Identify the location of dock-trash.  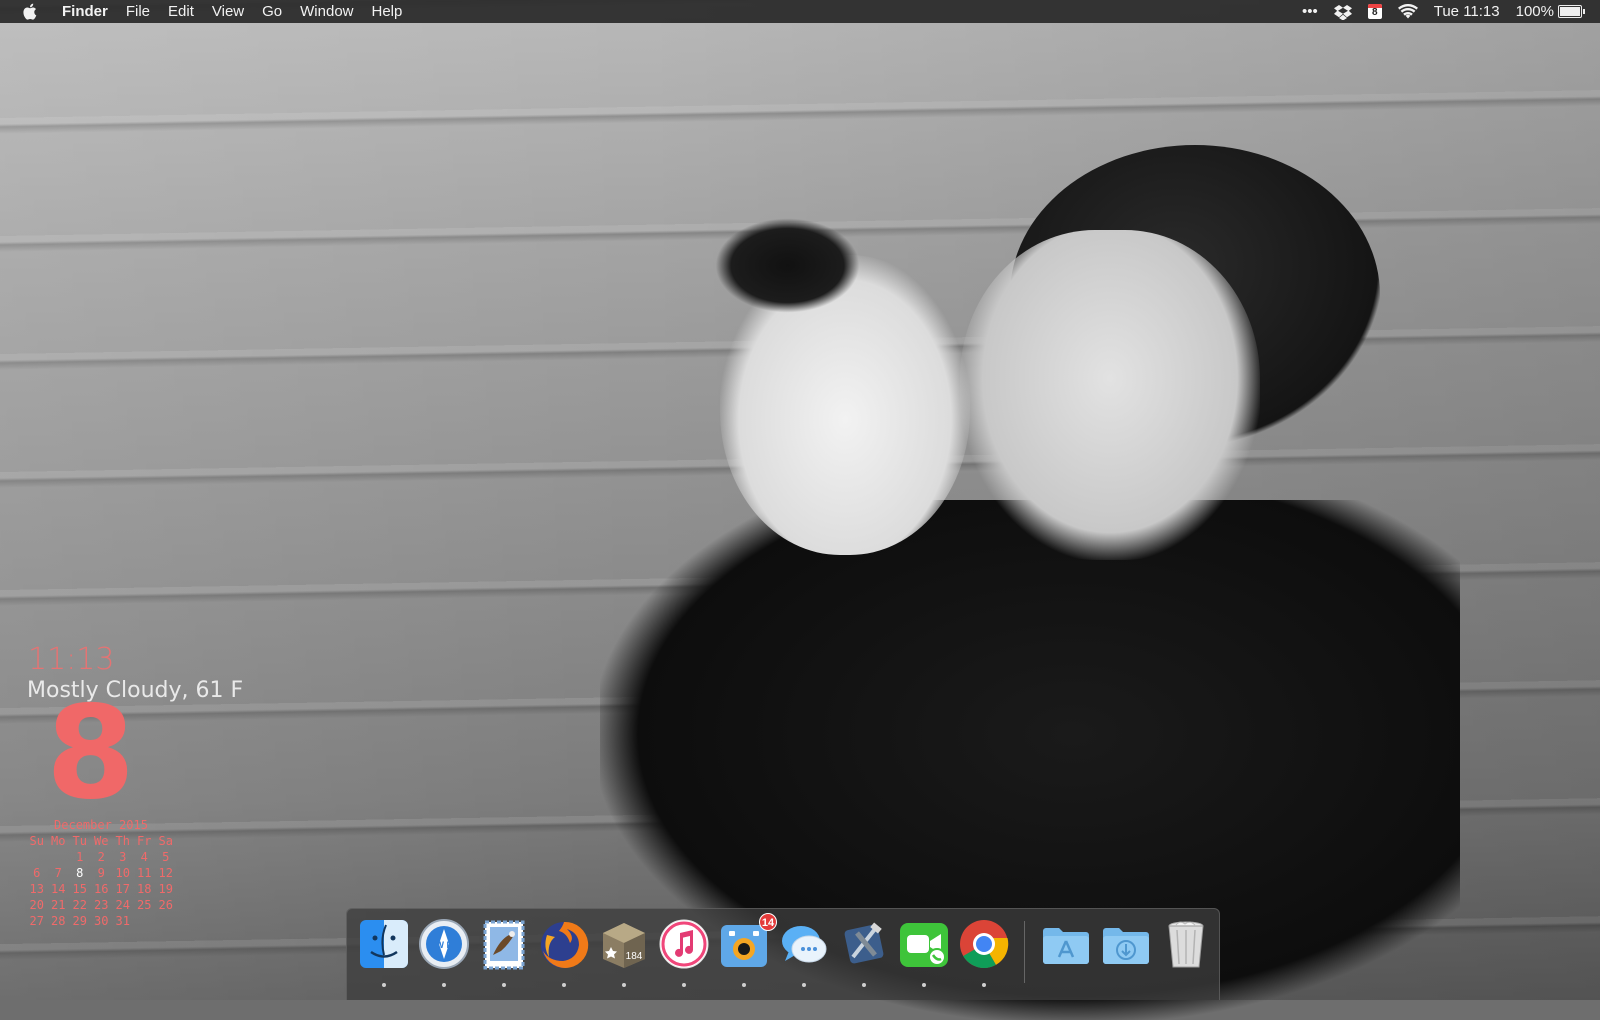
(1186, 944).